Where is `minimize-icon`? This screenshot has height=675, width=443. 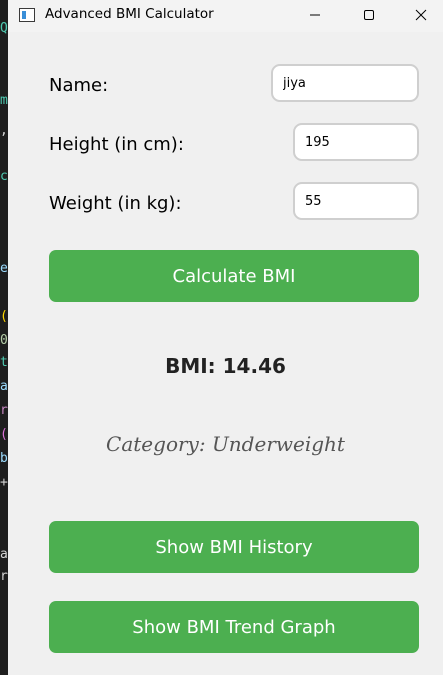 minimize-icon is located at coordinates (315, 15).